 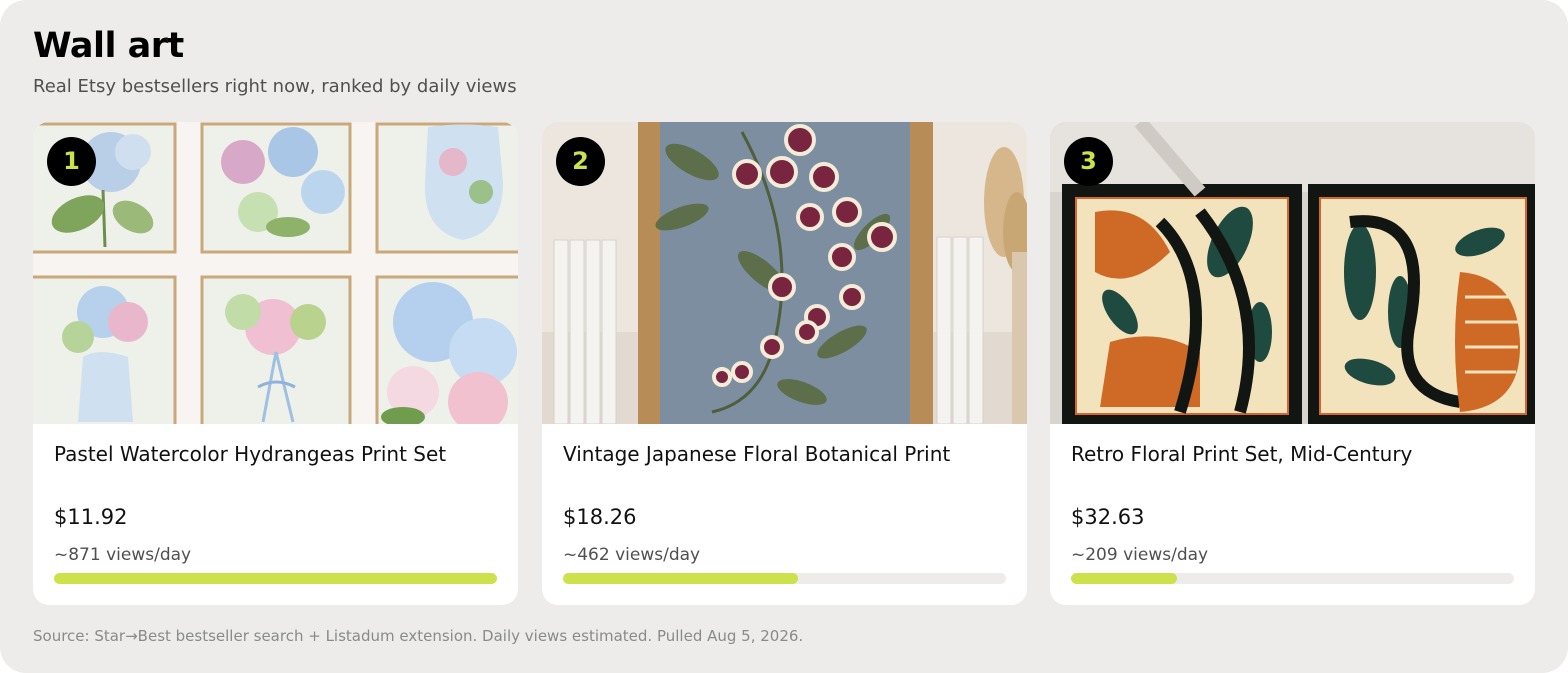 I want to click on product-image-1: 1, so click(x=275, y=273).